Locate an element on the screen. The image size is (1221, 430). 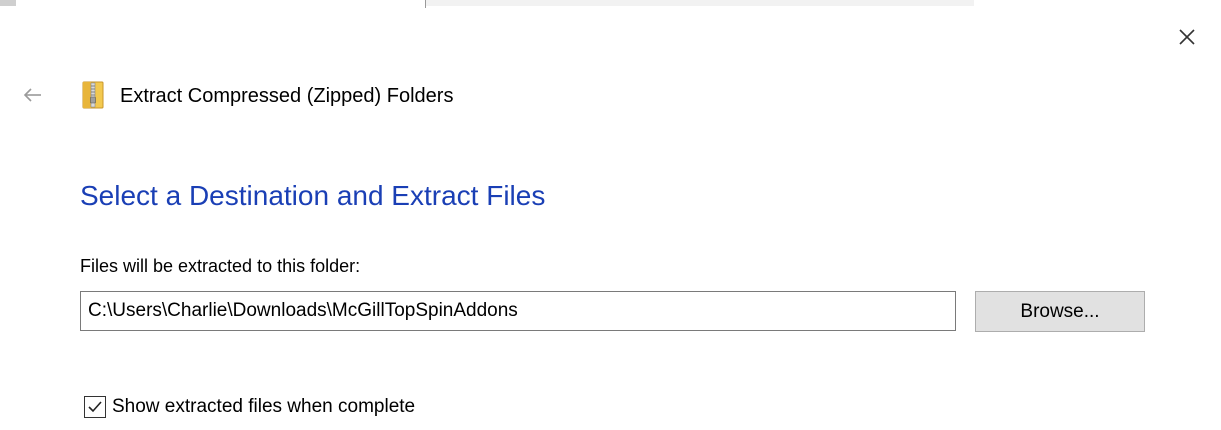
destination-label: Files will be extracted to this folder: is located at coordinates (220, 266).